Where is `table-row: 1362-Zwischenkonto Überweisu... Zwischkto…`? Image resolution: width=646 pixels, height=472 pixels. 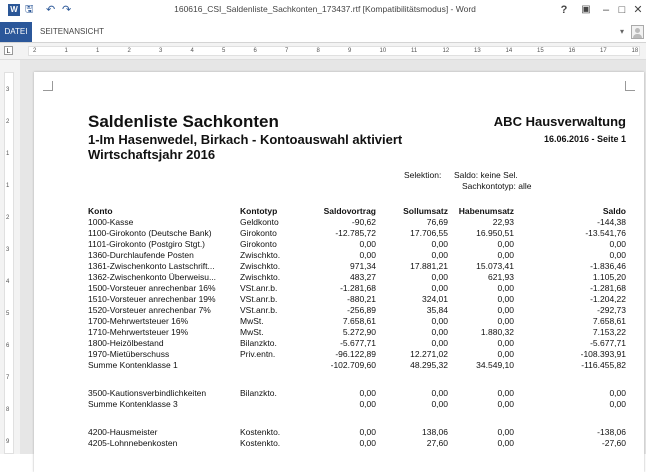
table-row: 1362-Zwischenkonto Überweisu... Zwischkto… is located at coordinates (339, 277).